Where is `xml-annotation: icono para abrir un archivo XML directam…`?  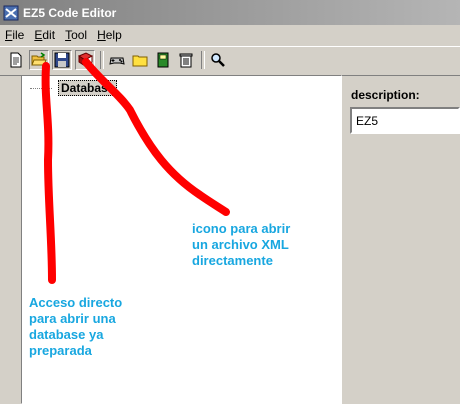
xml-annotation: icono para abrir un archivo XML directam… is located at coordinates (241, 244).